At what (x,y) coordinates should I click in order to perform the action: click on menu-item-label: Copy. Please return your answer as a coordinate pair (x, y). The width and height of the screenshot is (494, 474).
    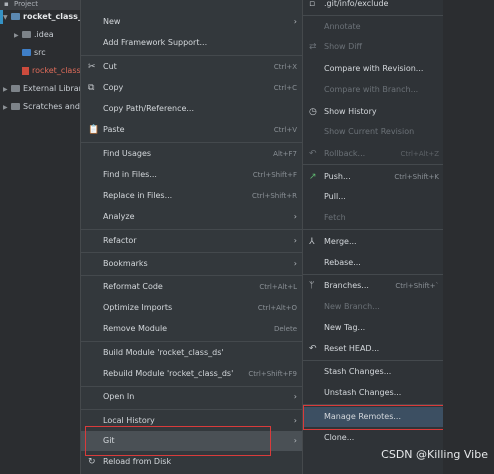
    Looking at the image, I should click on (113, 87).